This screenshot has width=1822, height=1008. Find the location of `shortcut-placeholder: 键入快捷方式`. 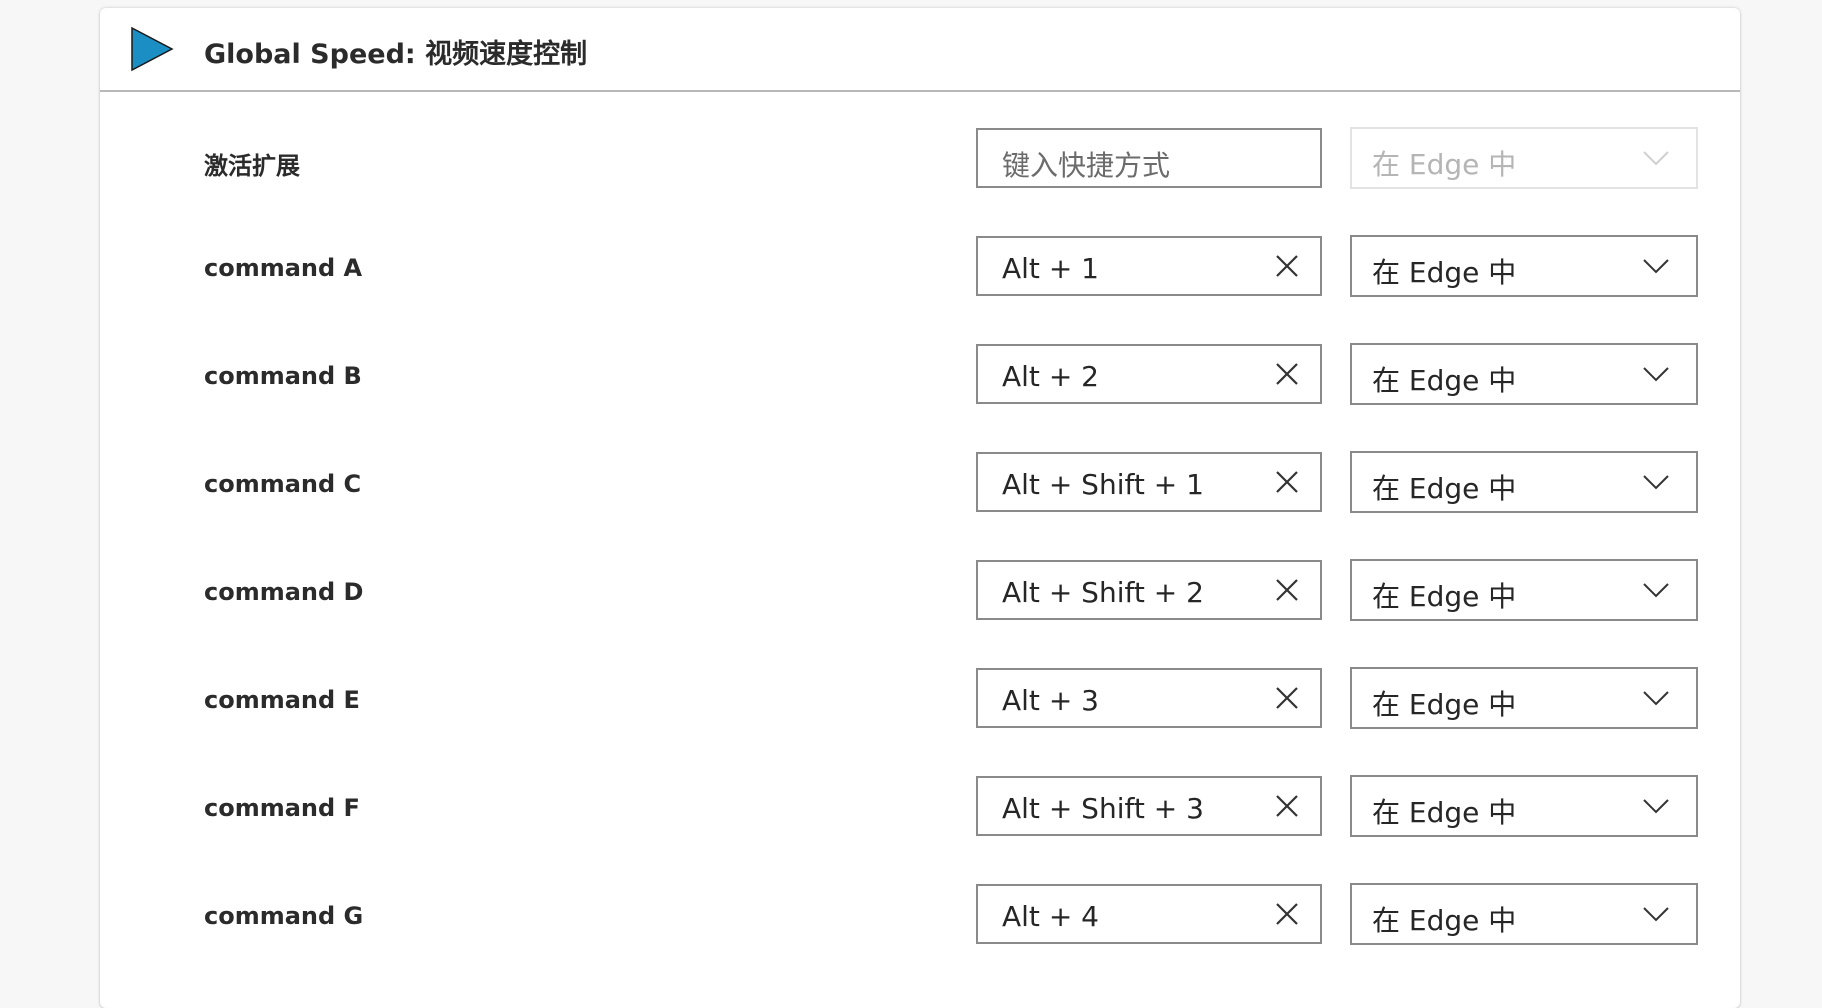

shortcut-placeholder: 键入快捷方式 is located at coordinates (1086, 165).